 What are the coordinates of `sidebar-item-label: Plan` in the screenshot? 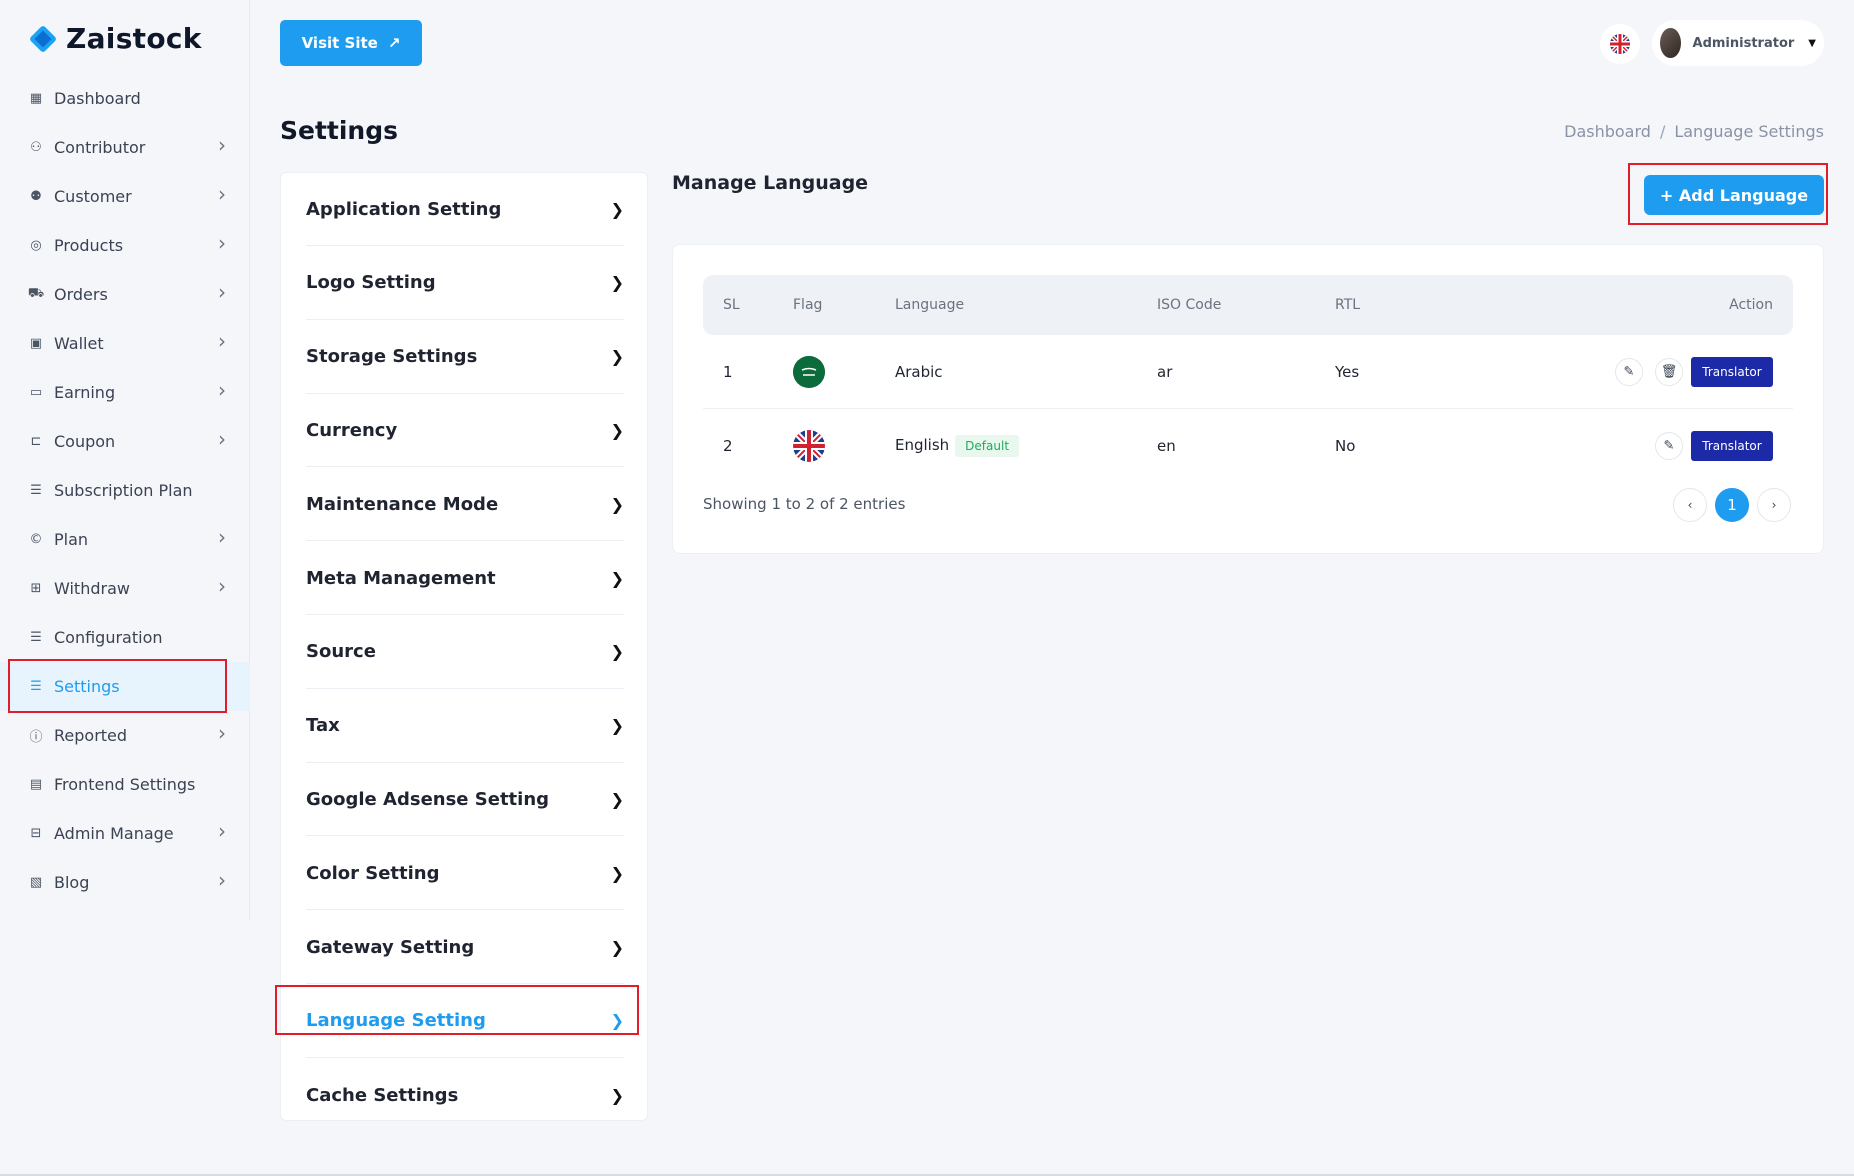 It's located at (71, 539).